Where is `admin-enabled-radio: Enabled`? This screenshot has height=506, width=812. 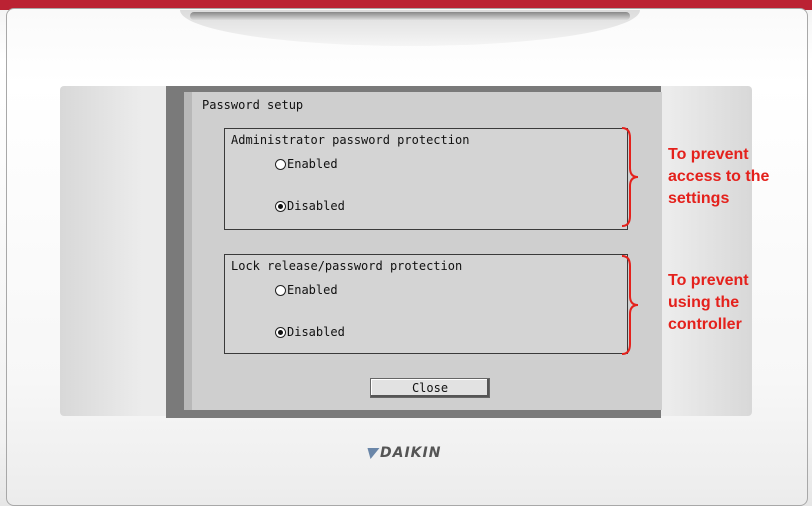 admin-enabled-radio: Enabled is located at coordinates (306, 164).